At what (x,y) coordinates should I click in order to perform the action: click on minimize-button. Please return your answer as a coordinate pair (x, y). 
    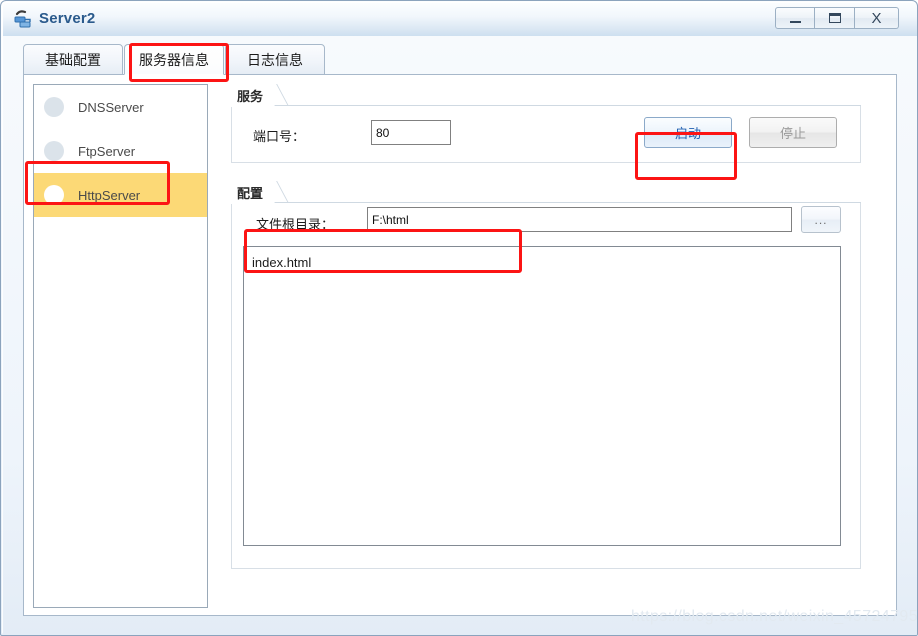
    Looking at the image, I should click on (795, 18).